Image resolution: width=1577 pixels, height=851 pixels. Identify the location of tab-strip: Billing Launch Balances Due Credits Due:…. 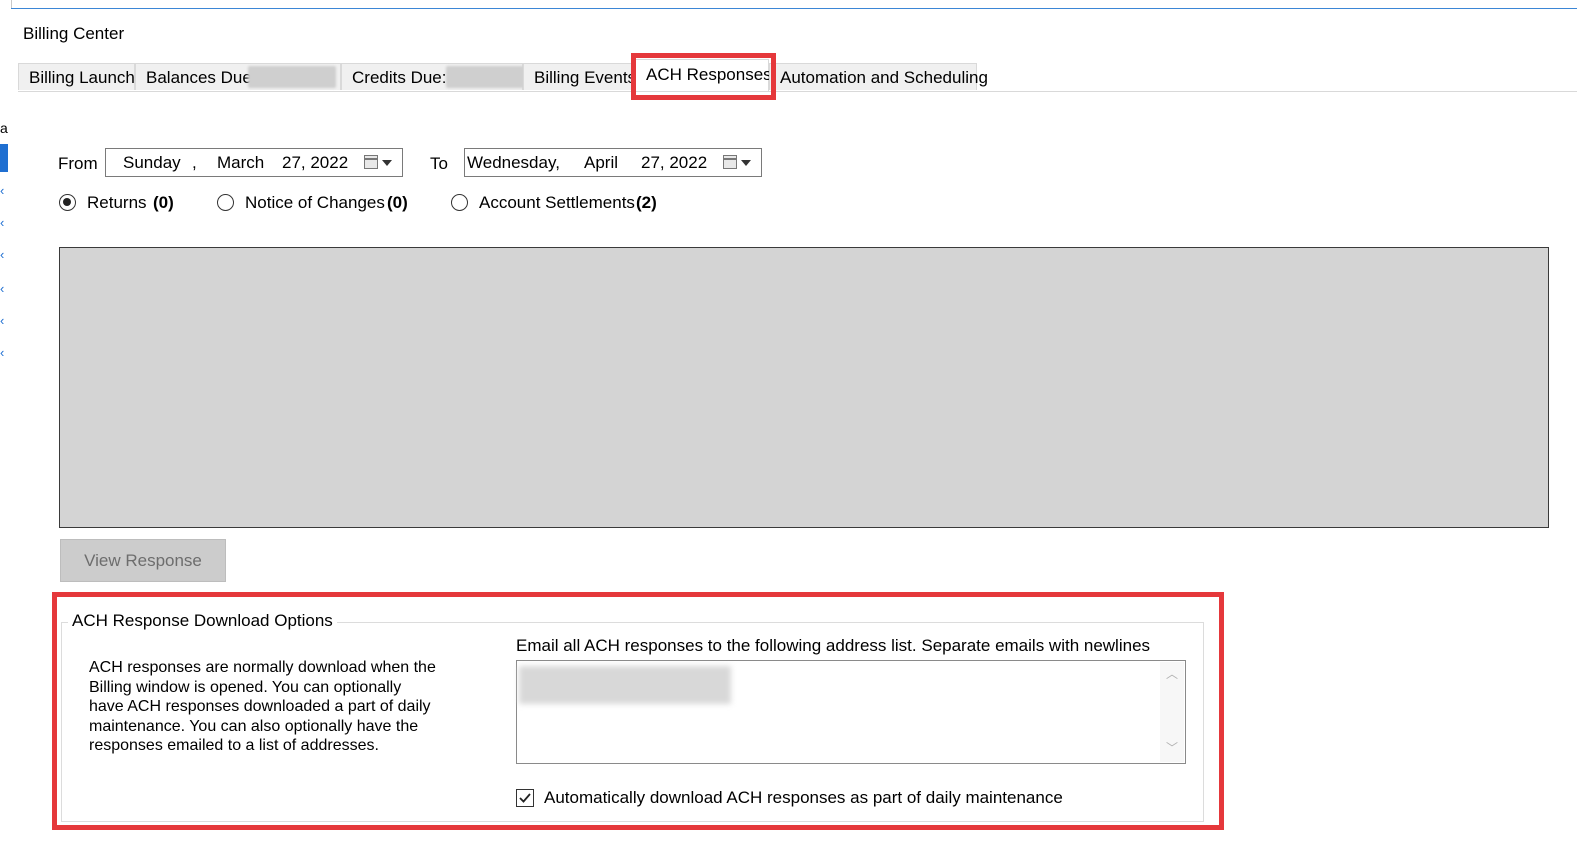
(797, 75).